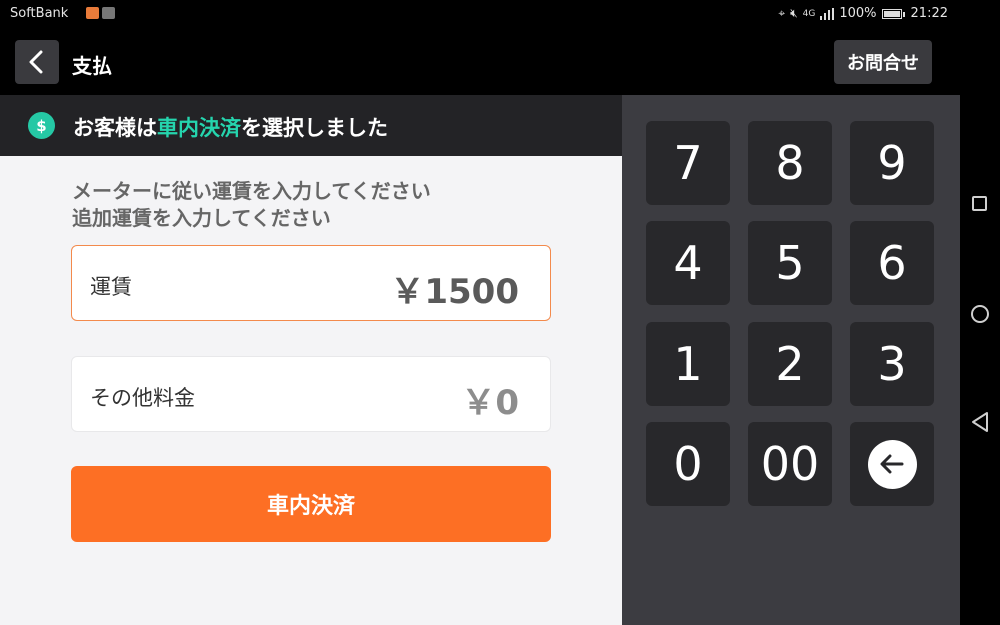 Image resolution: width=1000 pixels, height=625 pixels. Describe the element at coordinates (480, 14) in the screenshot. I see `status-bar: SoftBank ⌖ 🔇︎ 4G 100% 21:22` at that location.